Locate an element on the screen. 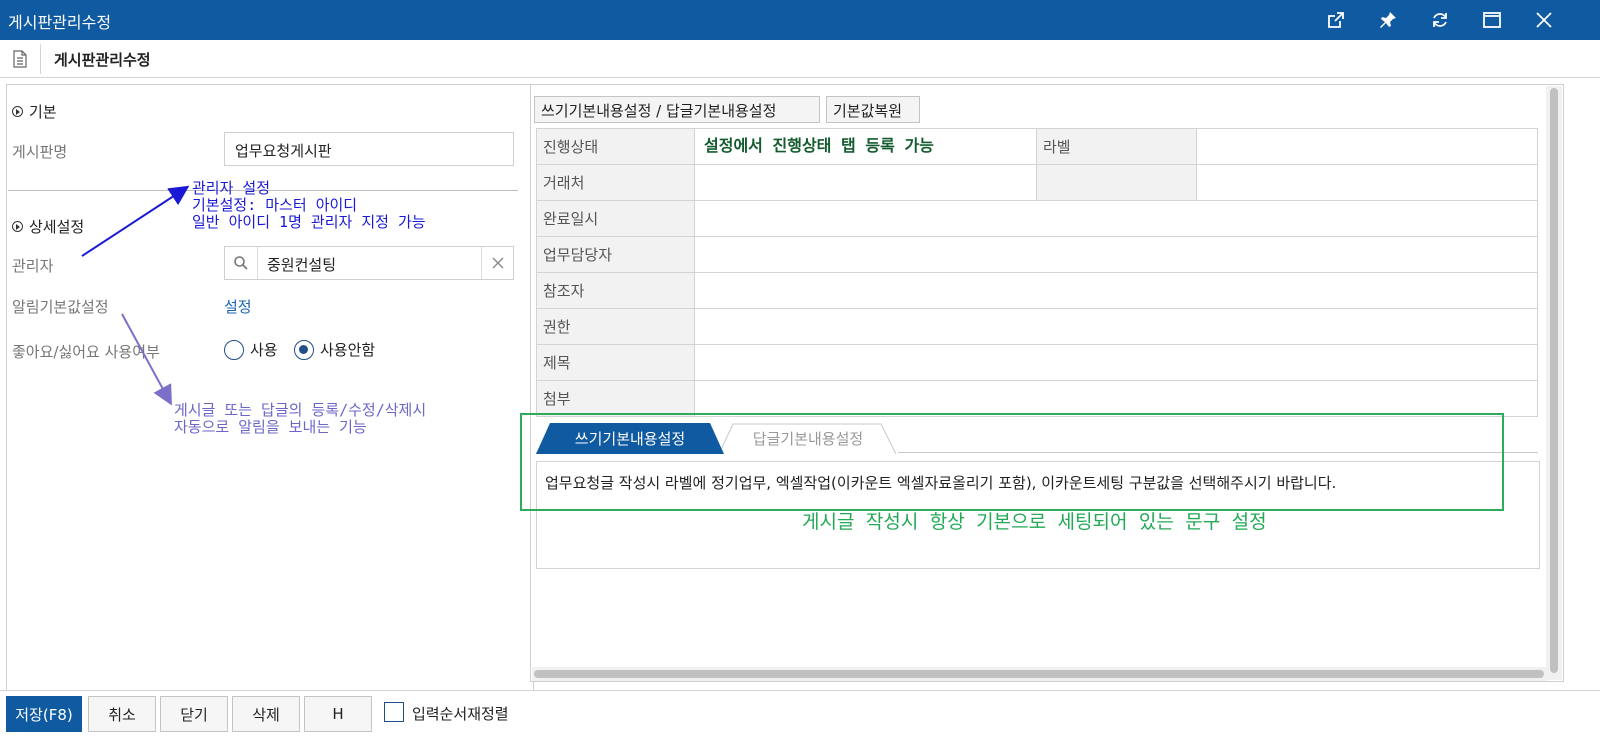 The height and width of the screenshot is (748, 1600). restore-defaults-button: 기본값복원 is located at coordinates (873, 109).